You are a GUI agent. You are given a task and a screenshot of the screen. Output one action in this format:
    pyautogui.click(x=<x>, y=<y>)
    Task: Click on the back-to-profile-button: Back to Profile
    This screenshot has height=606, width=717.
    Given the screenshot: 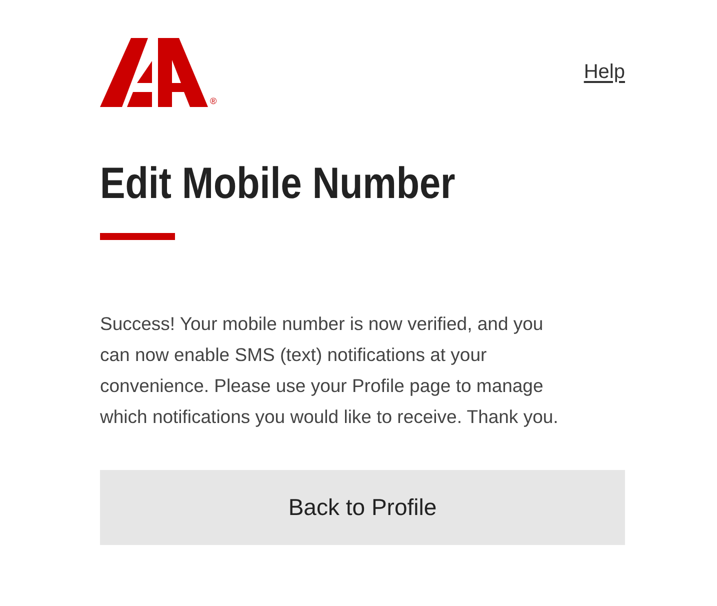 What is the action you would take?
    pyautogui.click(x=362, y=507)
    